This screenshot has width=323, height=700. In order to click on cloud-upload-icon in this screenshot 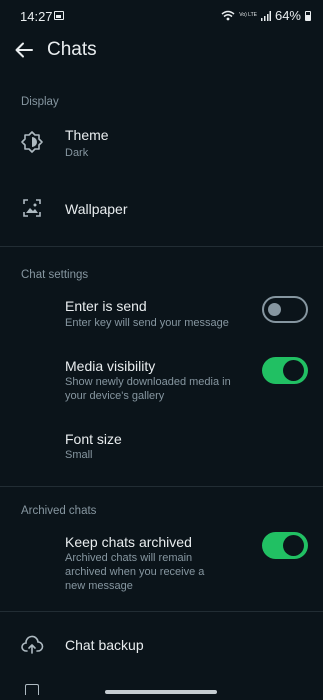, I will do `click(32, 644)`.